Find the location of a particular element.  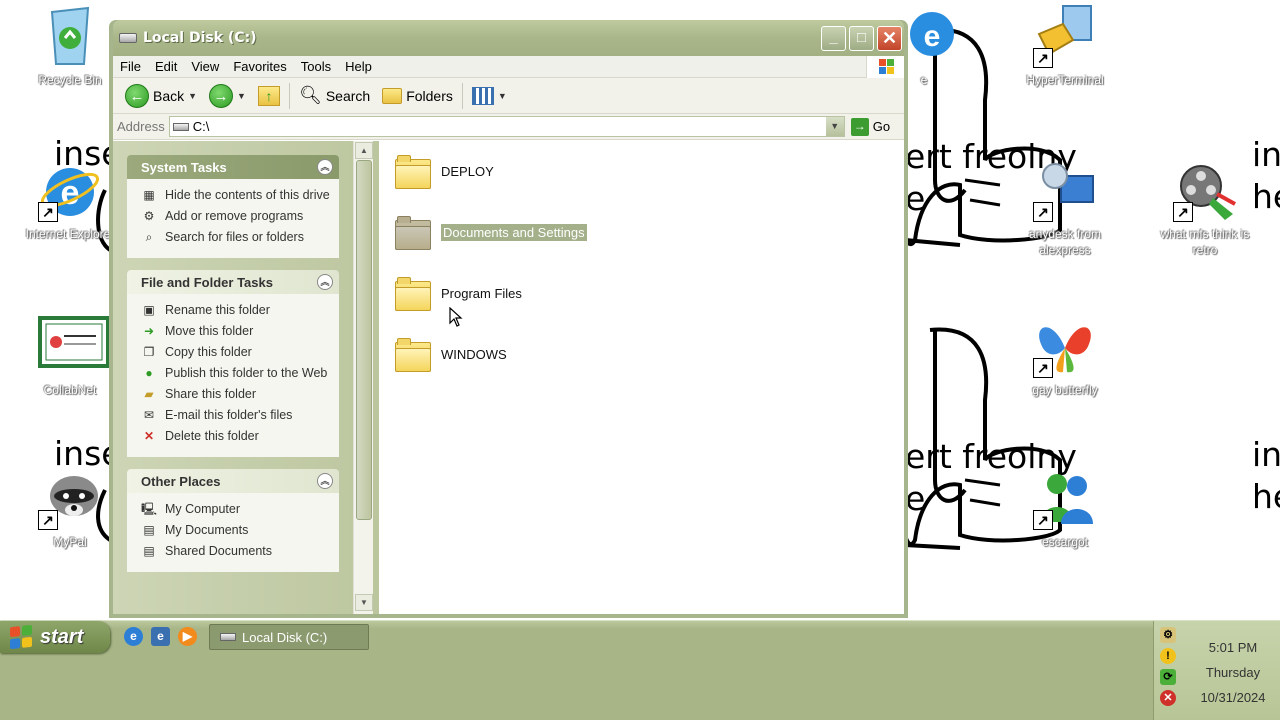

start-button: start is located at coordinates (55, 637).